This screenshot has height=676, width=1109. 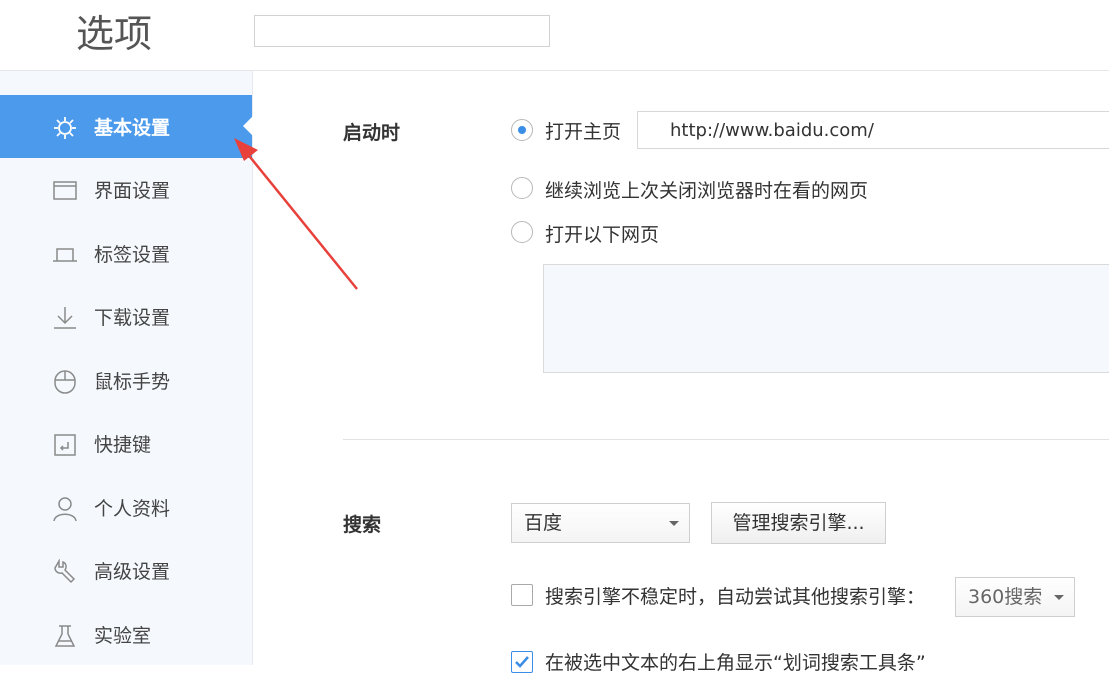 I want to click on search-section-title: 搜索, so click(x=362, y=525).